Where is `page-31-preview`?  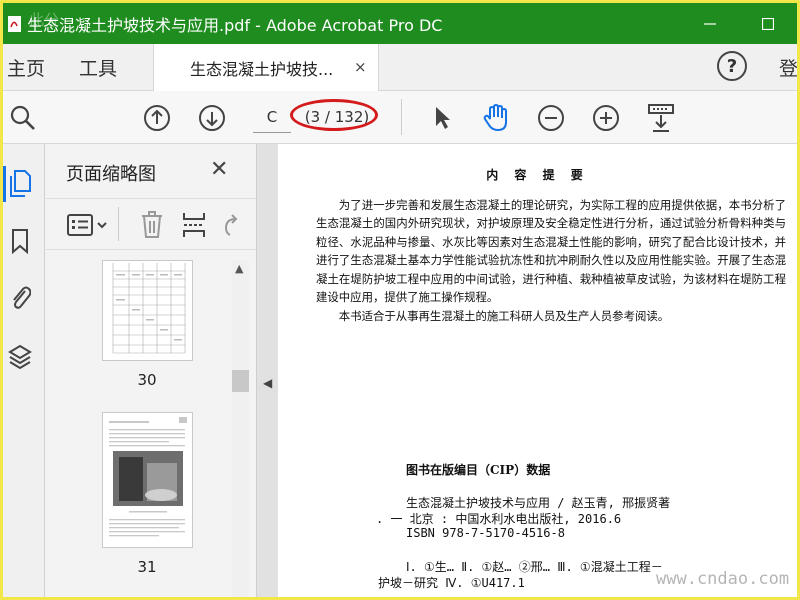
page-31-preview is located at coordinates (148, 477).